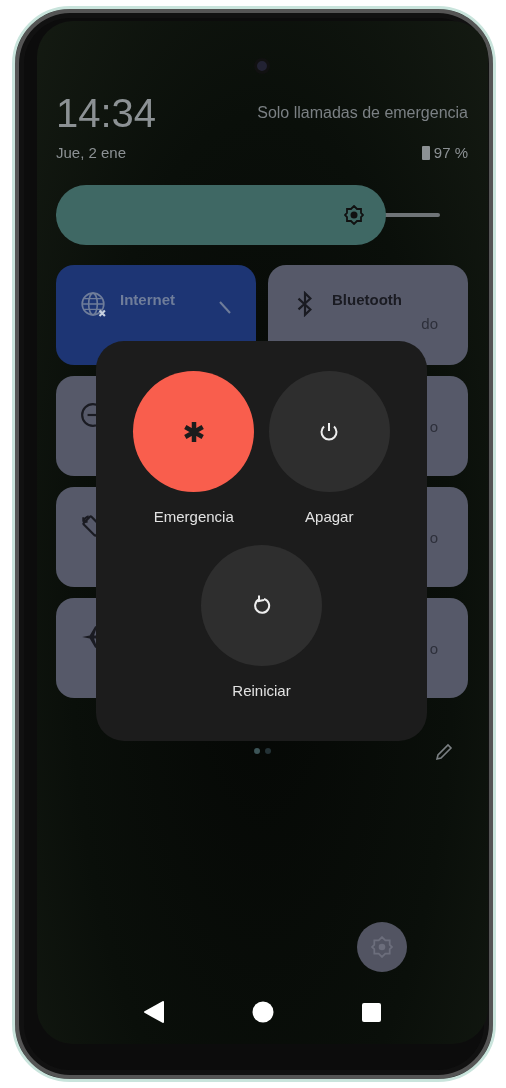  Describe the element at coordinates (106, 113) in the screenshot. I see `clock-time: 14:34` at that location.